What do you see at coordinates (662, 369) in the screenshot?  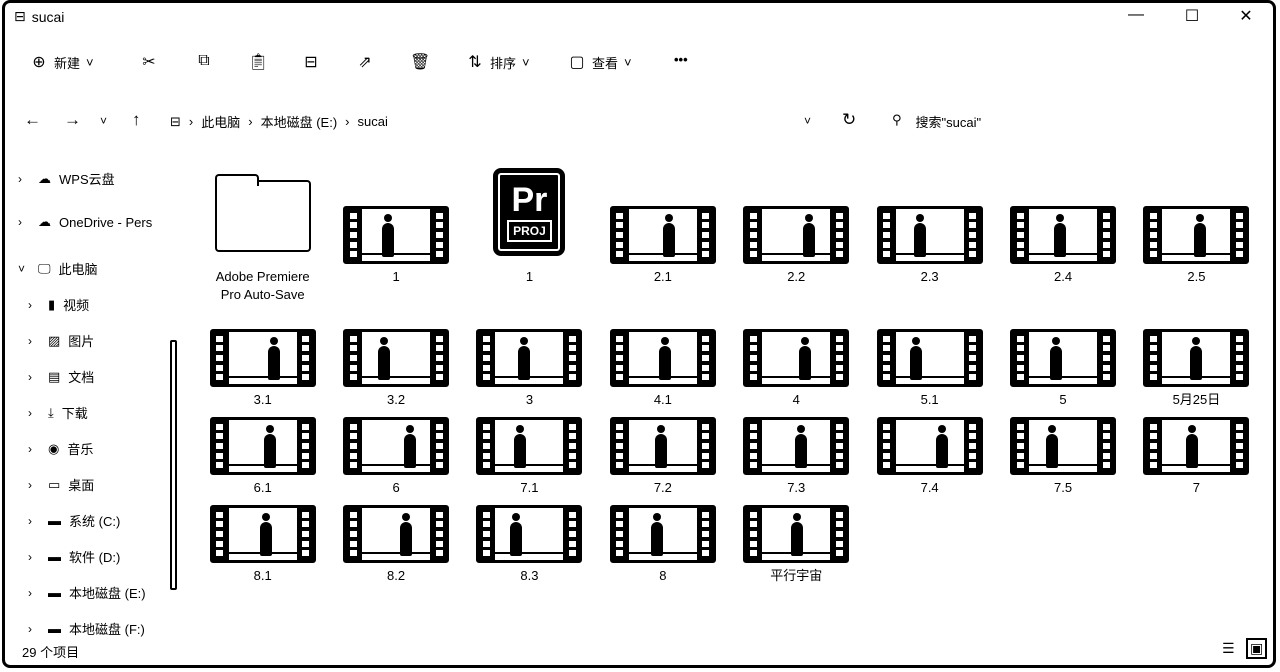 I see `file-item: 4.1` at bounding box center [662, 369].